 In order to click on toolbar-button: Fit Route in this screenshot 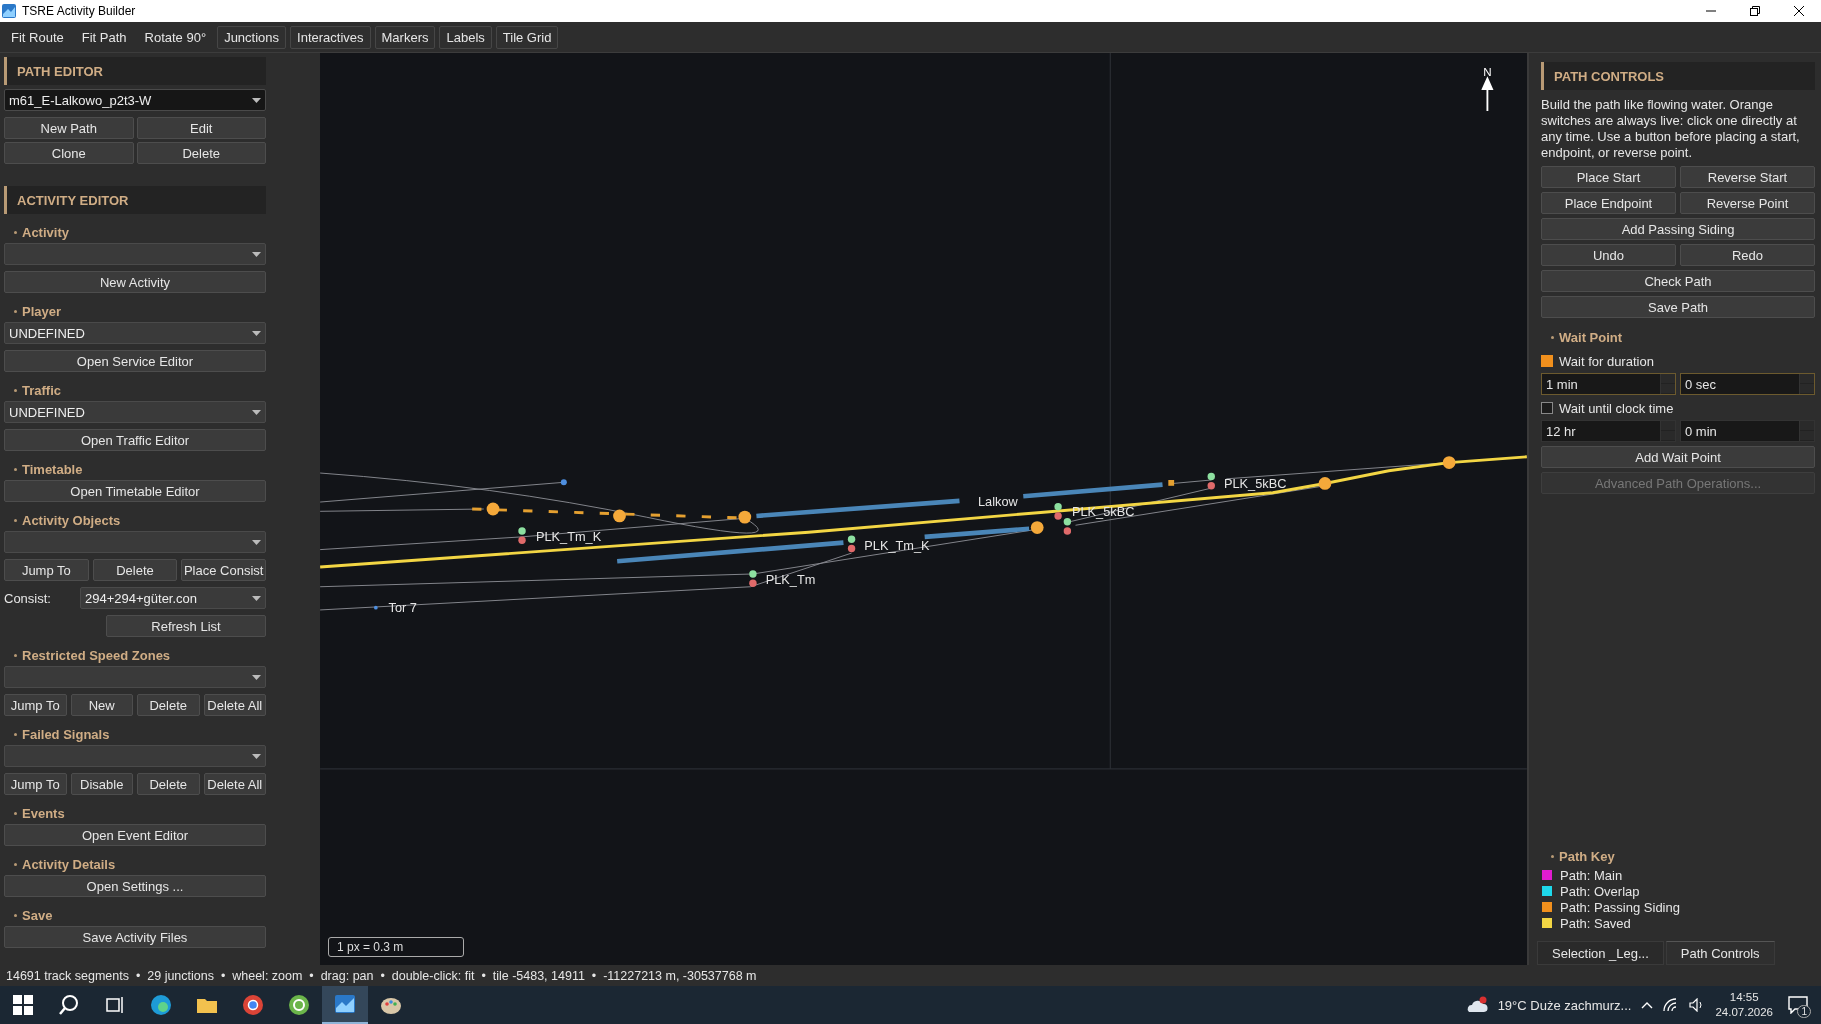, I will do `click(37, 37)`.